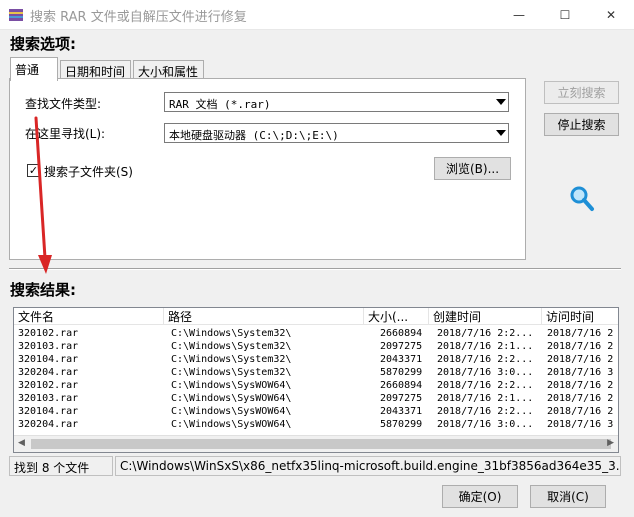 The image size is (634, 517). I want to click on file-type-select: RAR 文档 (*.rar), so click(336, 102).